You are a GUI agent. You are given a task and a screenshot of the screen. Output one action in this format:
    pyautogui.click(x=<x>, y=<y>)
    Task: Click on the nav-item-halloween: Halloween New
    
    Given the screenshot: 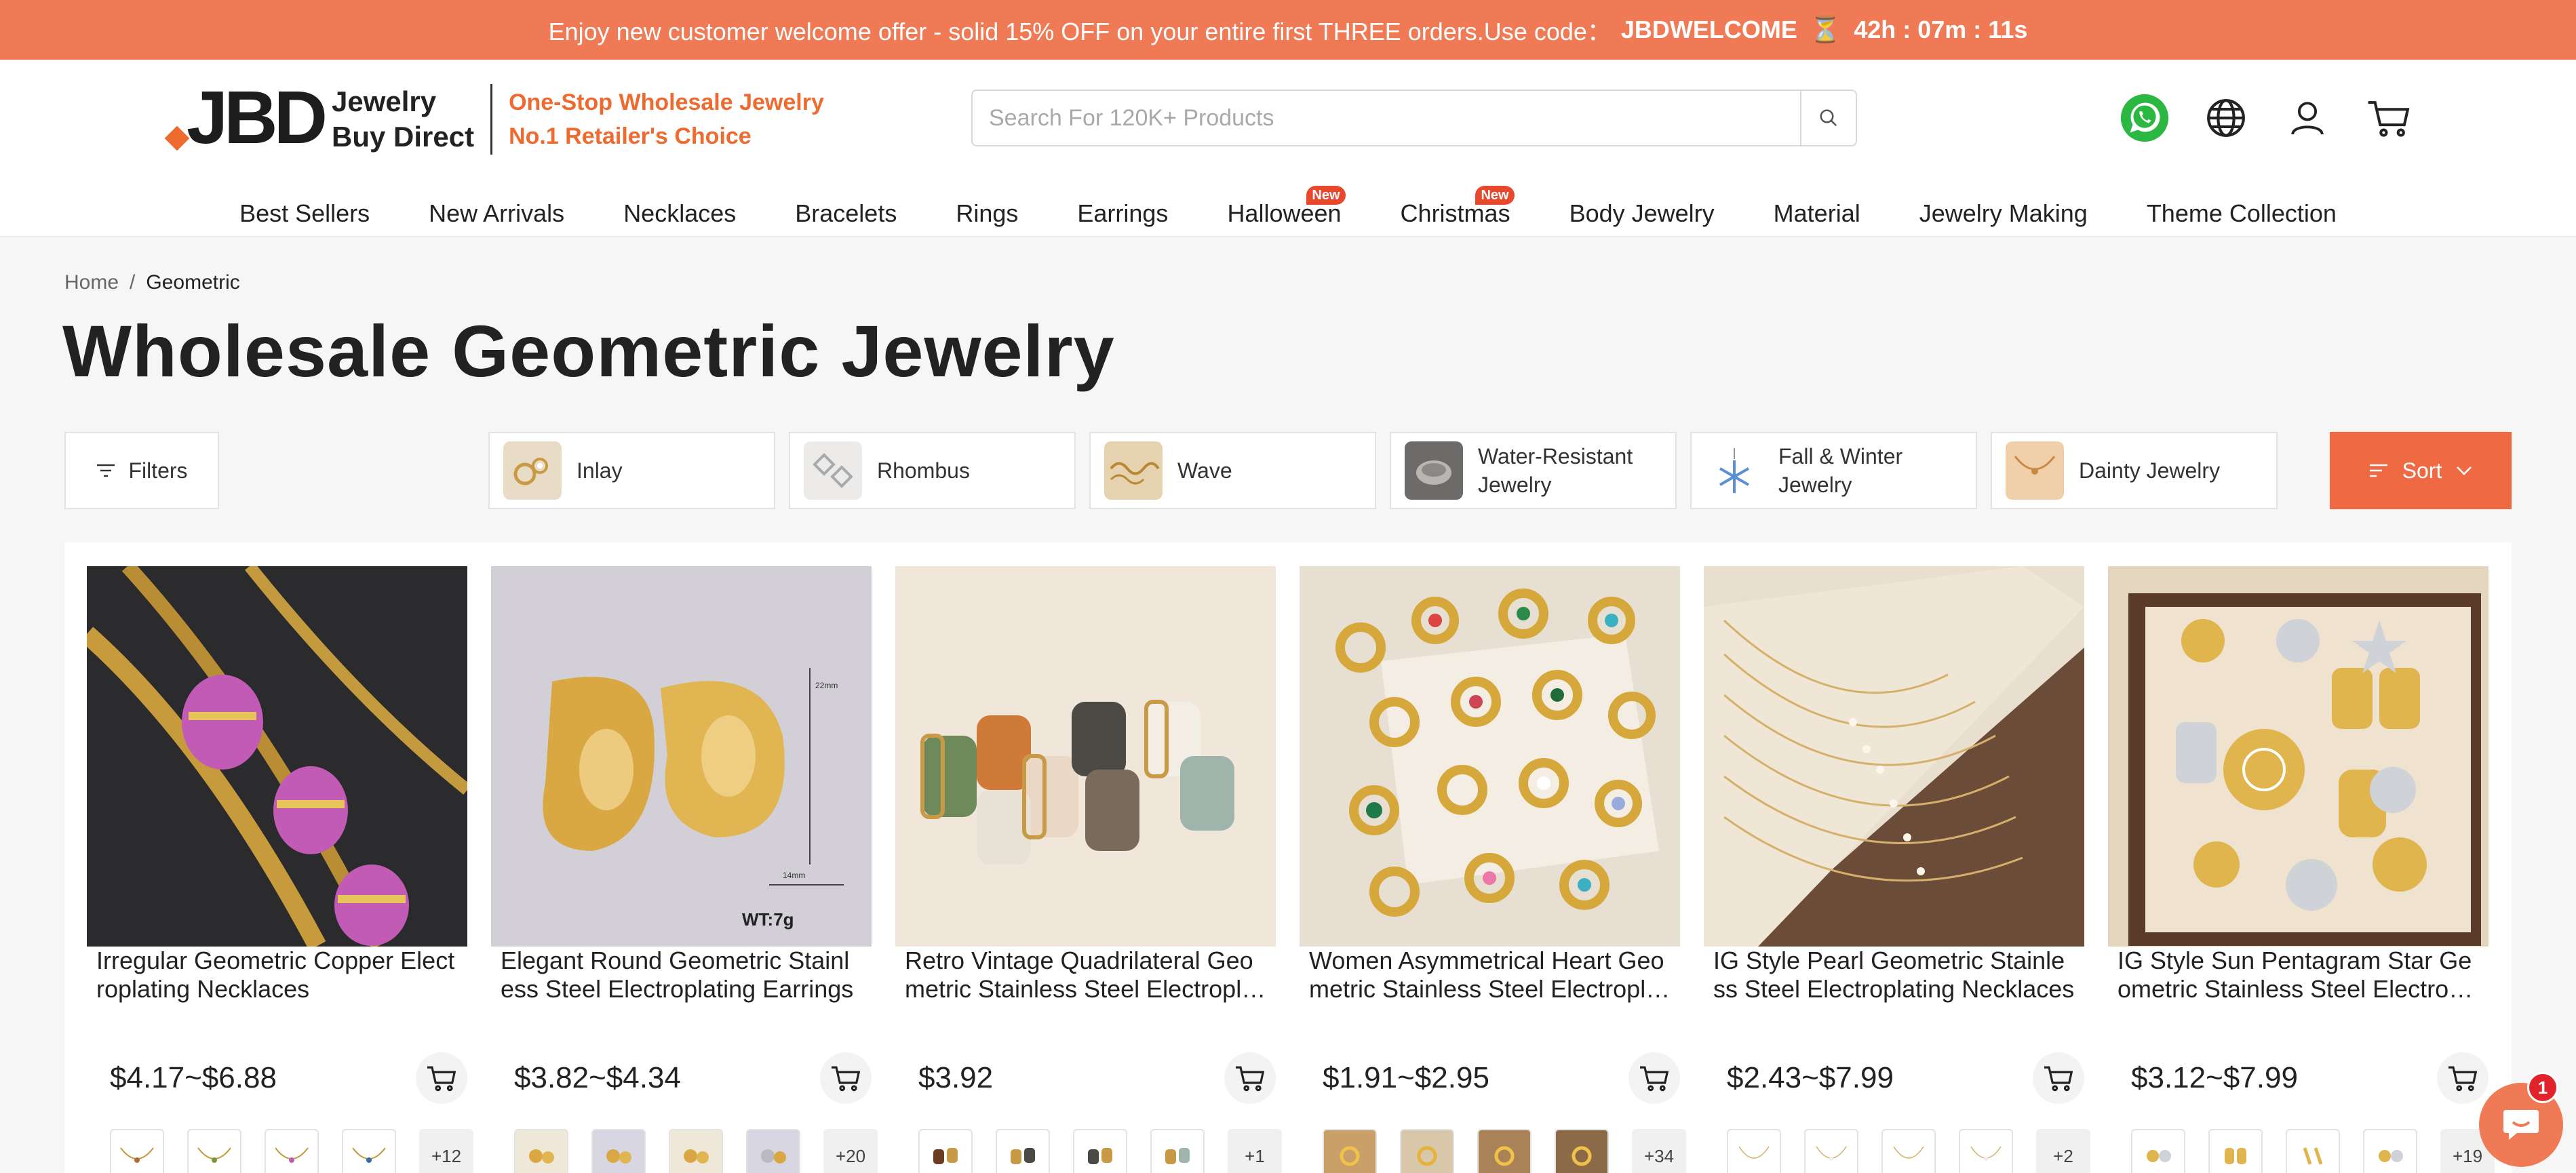 What is the action you would take?
    pyautogui.click(x=1286, y=211)
    